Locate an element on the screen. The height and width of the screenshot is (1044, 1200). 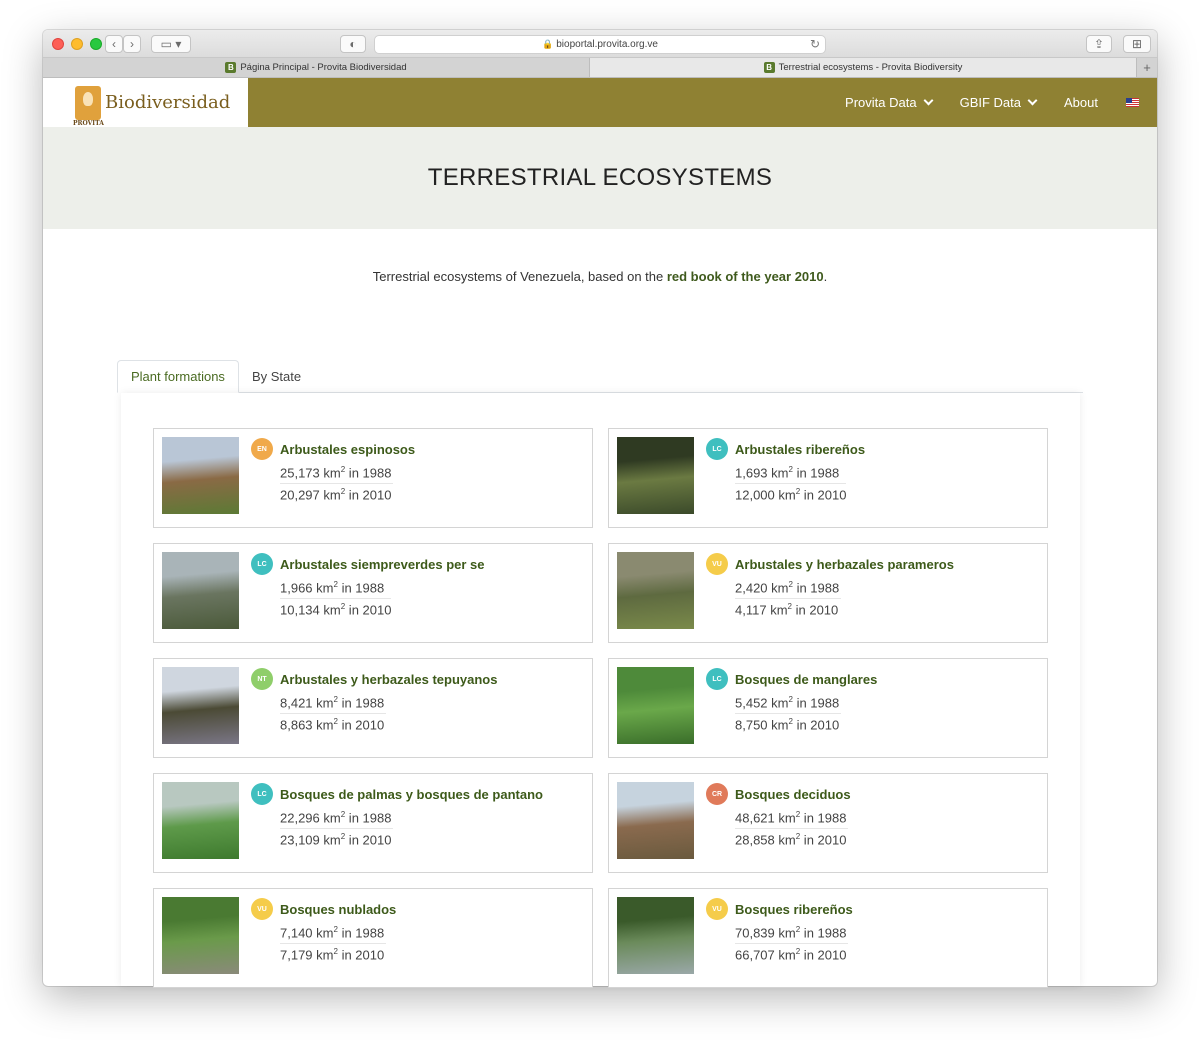
ecosystem-stats: 7,140 km2 in 1988 7,179 km2 in 2010 is located at coordinates (333, 944).